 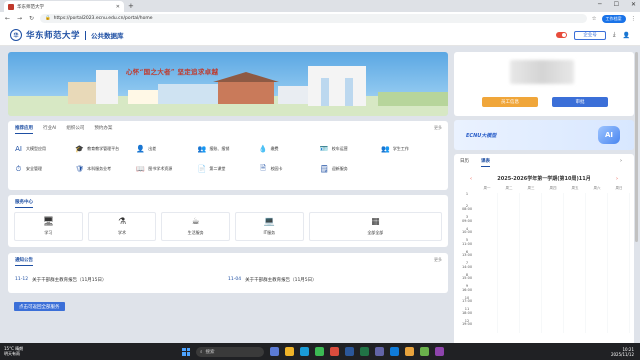 What do you see at coordinates (626, 35) in the screenshot?
I see `user-icon: 👤` at bounding box center [626, 35].